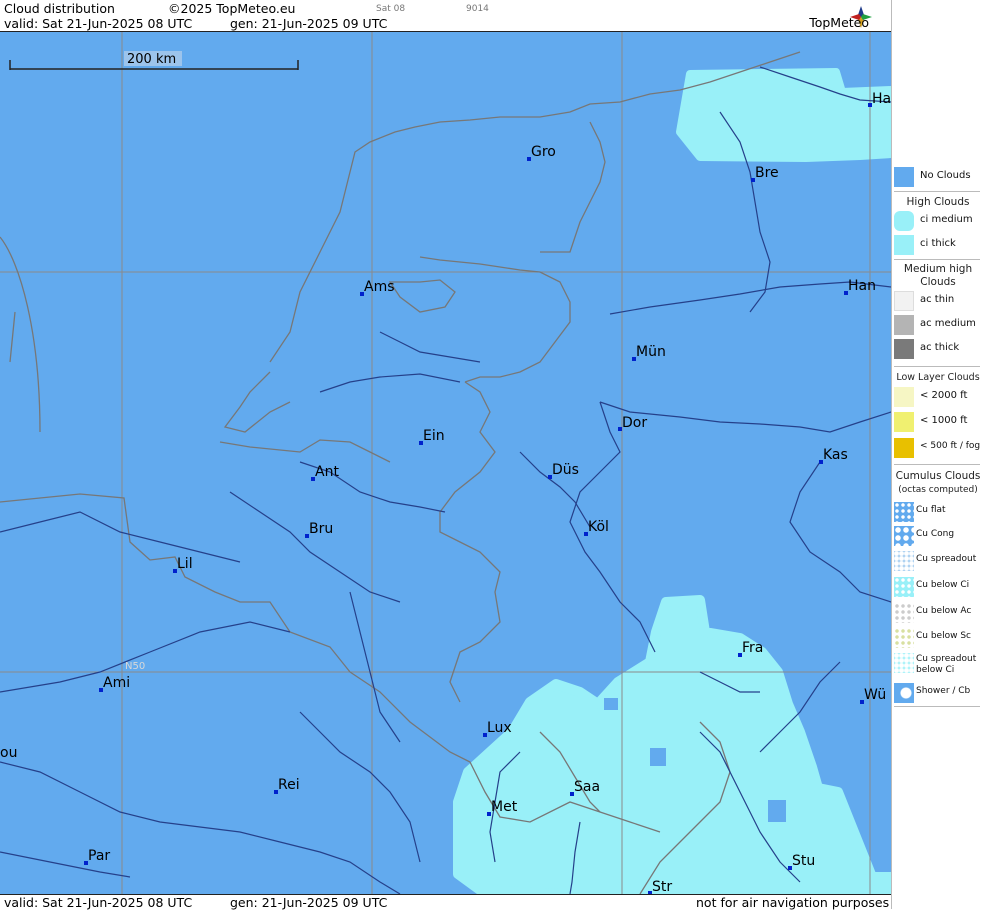 The image size is (983, 910). I want to click on legend-cumulus-heading: Cumulus Clouds (octas computed), so click(938, 482).